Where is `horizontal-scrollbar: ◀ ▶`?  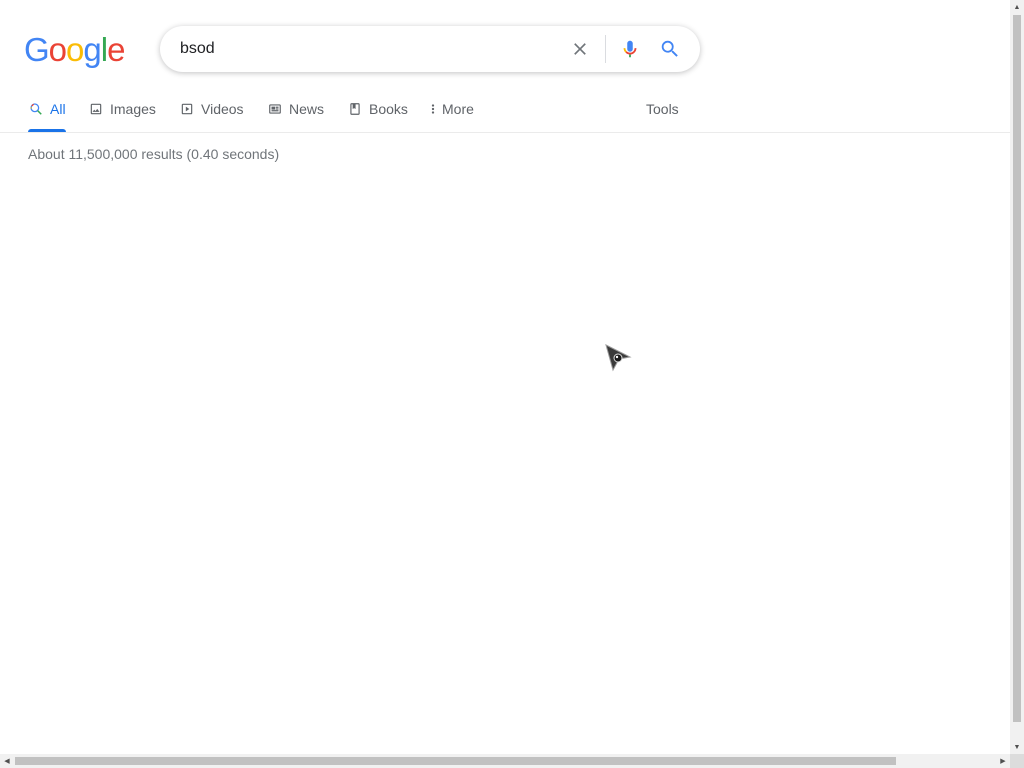
horizontal-scrollbar: ◀ ▶ is located at coordinates (505, 761).